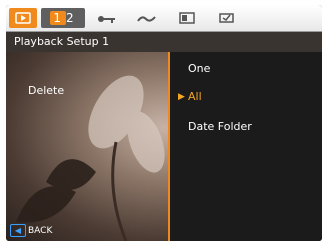 The image size is (327, 246). I want to click on tab-wave, so click(147, 18).